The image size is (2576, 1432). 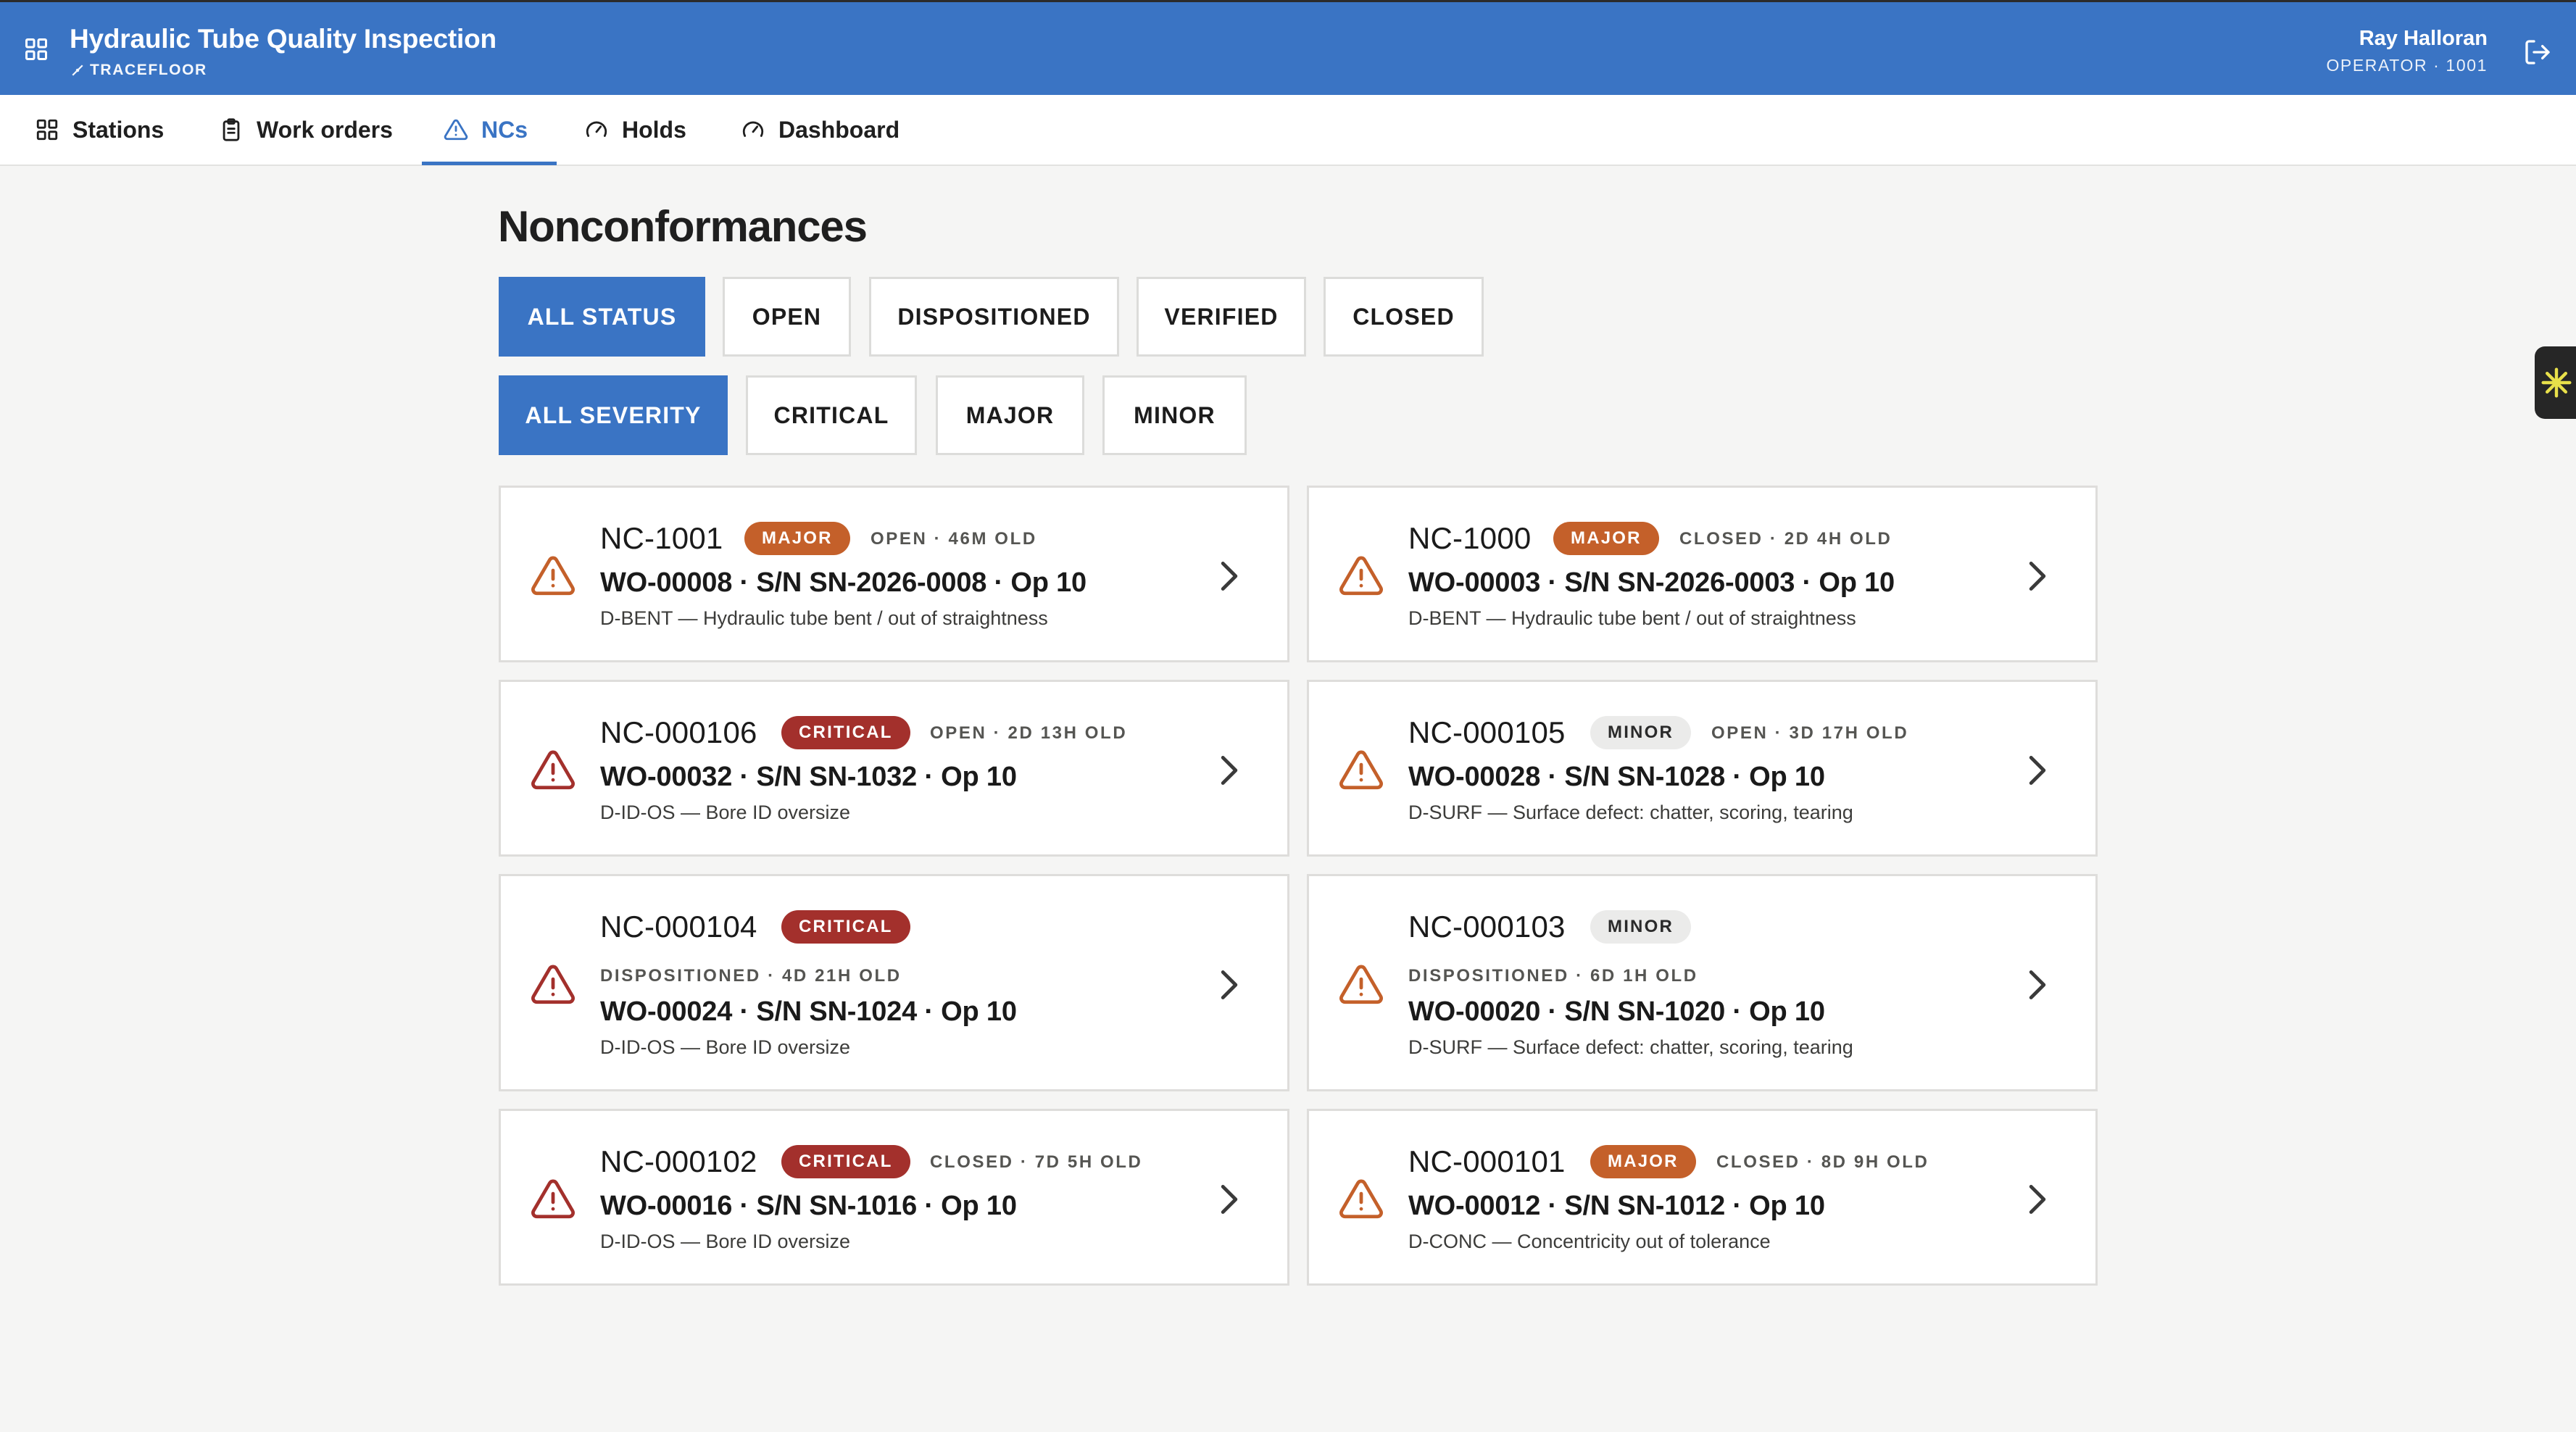 I want to click on tab-holds: Holds, so click(x=635, y=130).